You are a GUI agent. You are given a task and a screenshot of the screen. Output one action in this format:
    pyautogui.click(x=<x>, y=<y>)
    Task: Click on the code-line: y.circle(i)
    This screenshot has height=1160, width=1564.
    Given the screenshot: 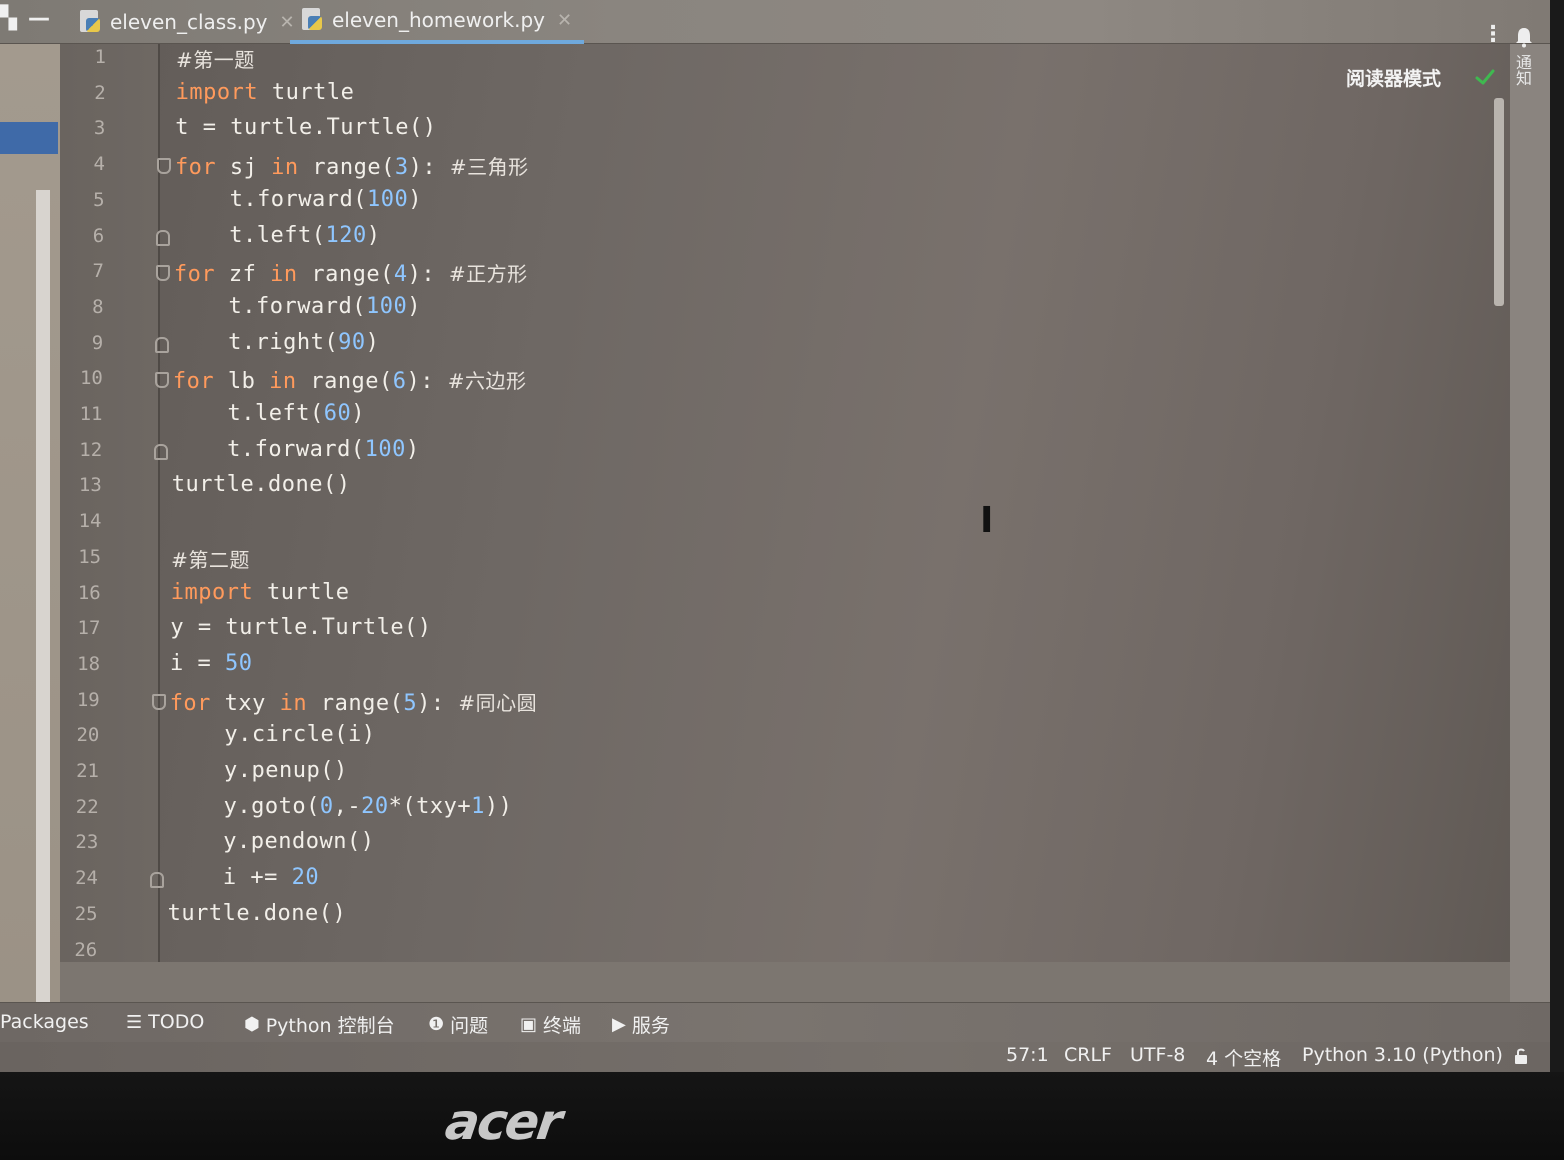 What is the action you would take?
    pyautogui.click(x=272, y=734)
    